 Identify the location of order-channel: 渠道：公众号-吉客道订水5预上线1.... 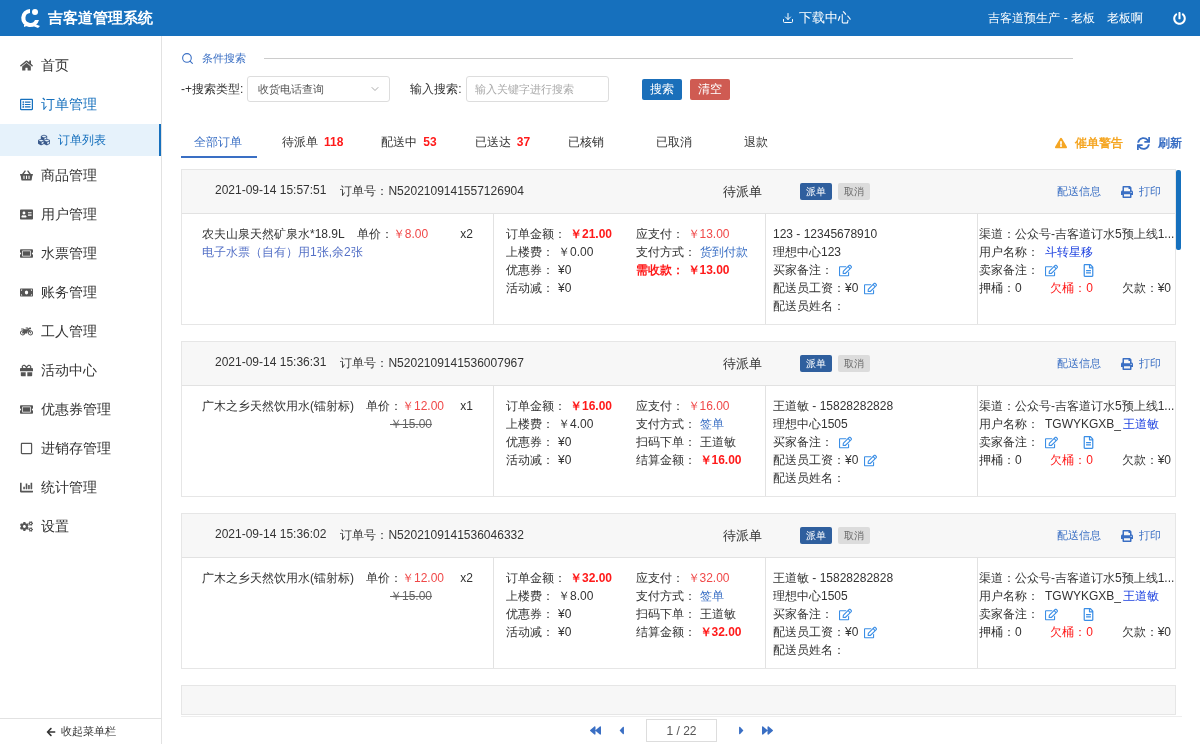
(1077, 234).